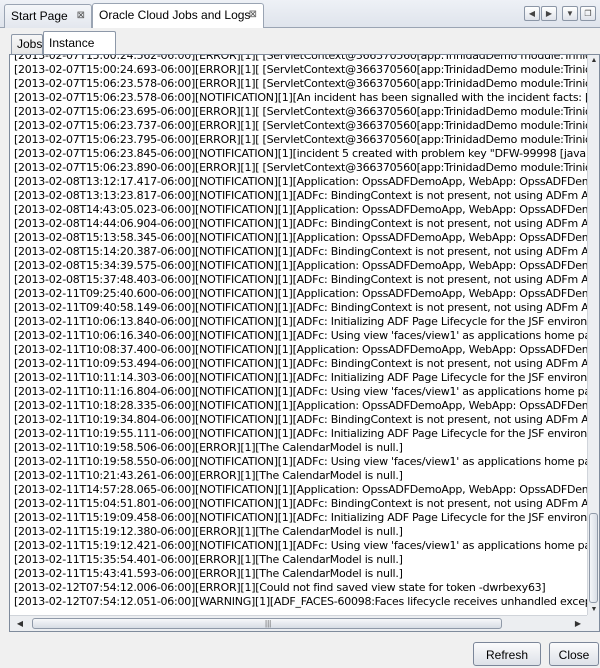  I want to click on tab-jobs: Jobs, so click(27, 44).